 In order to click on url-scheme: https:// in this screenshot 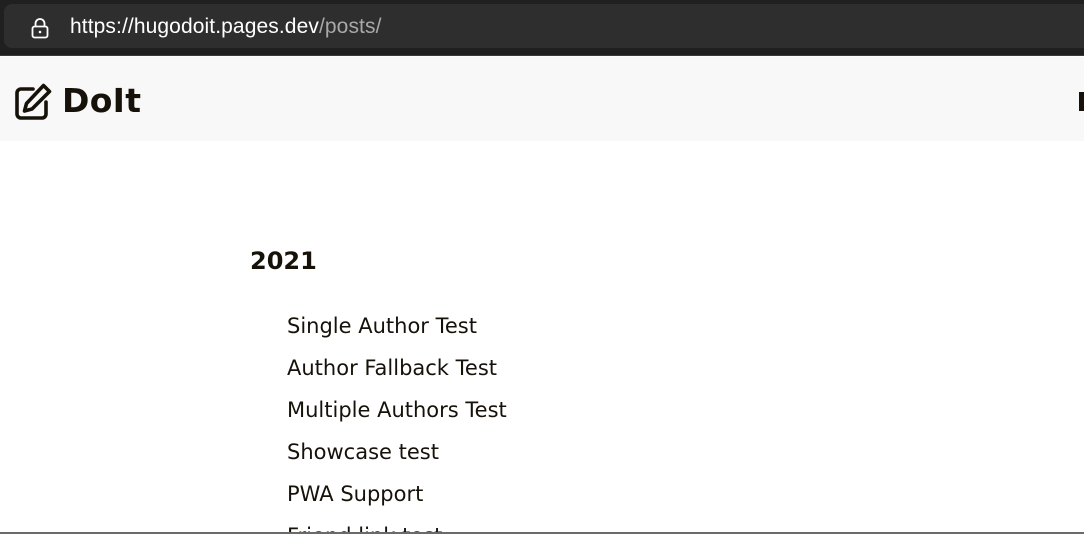, I will do `click(102, 26)`.